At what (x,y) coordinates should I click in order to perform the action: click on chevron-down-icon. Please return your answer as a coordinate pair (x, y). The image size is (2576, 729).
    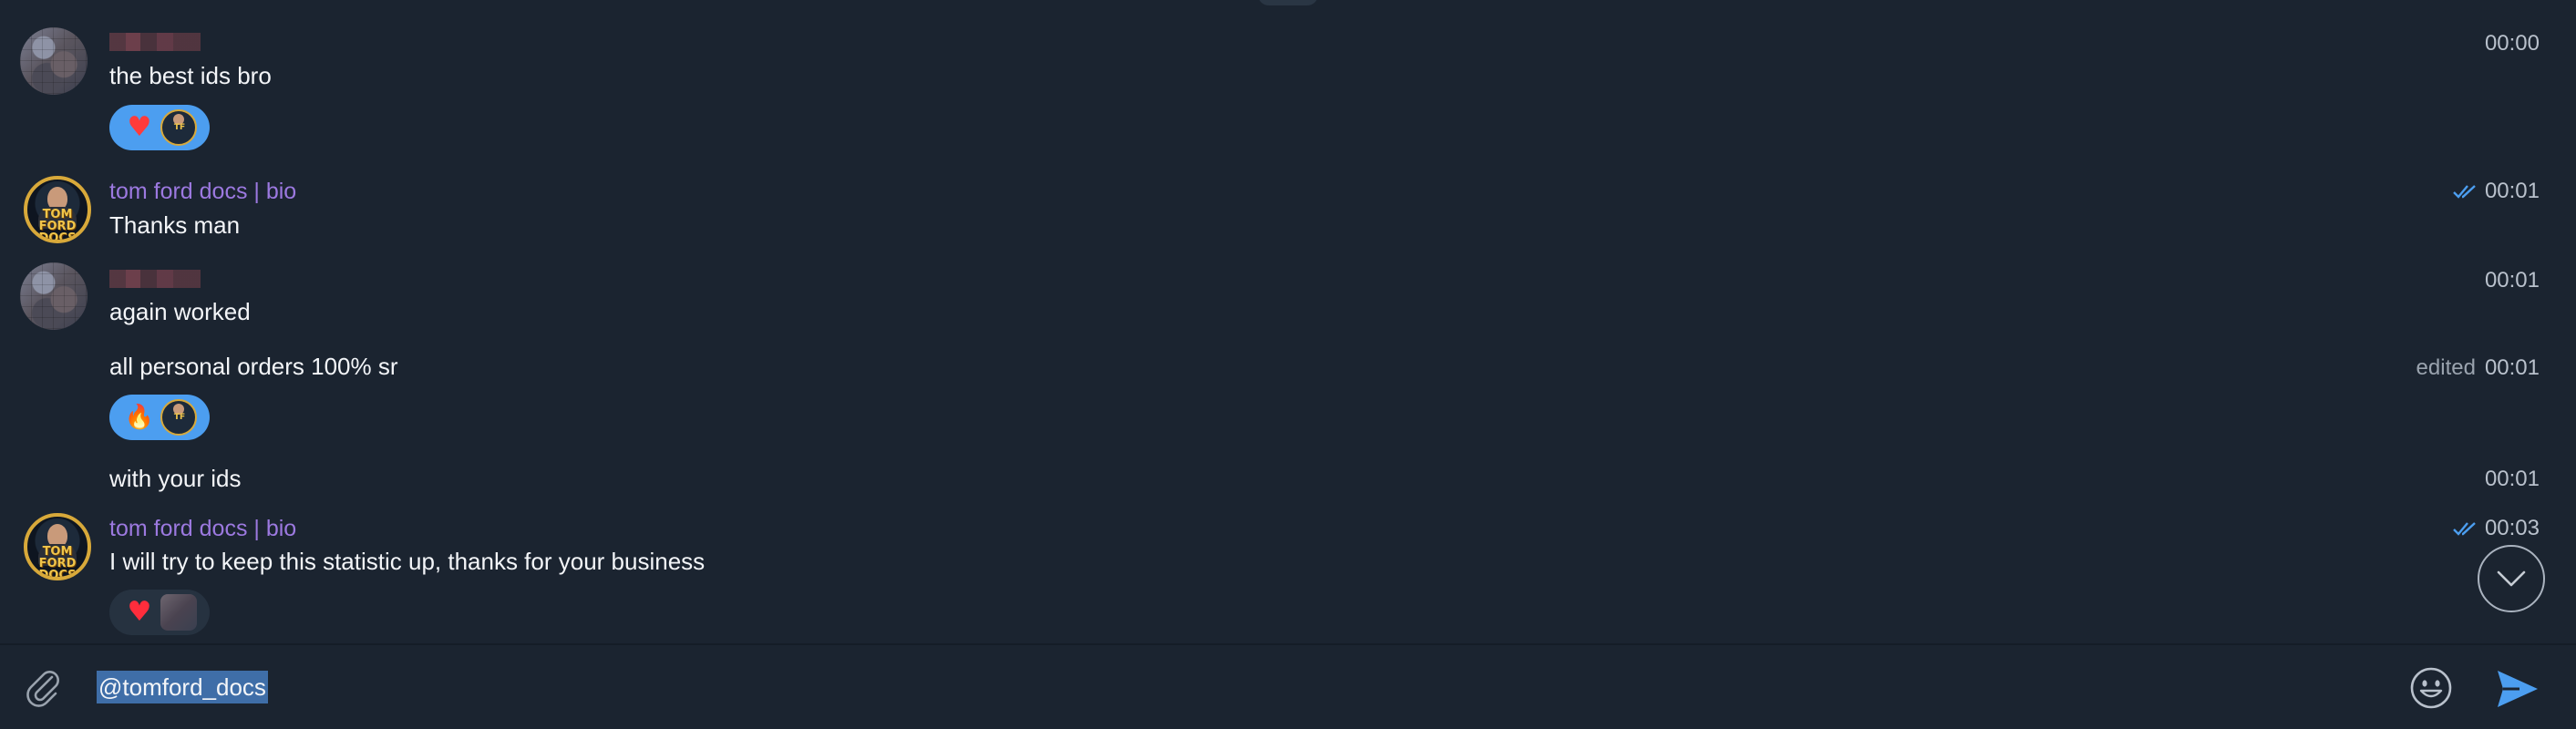
    Looking at the image, I should click on (2511, 578).